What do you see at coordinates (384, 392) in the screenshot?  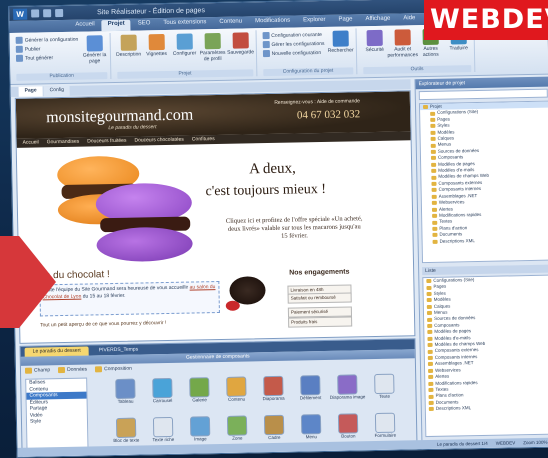 I see `component-texte: Texte` at bounding box center [384, 392].